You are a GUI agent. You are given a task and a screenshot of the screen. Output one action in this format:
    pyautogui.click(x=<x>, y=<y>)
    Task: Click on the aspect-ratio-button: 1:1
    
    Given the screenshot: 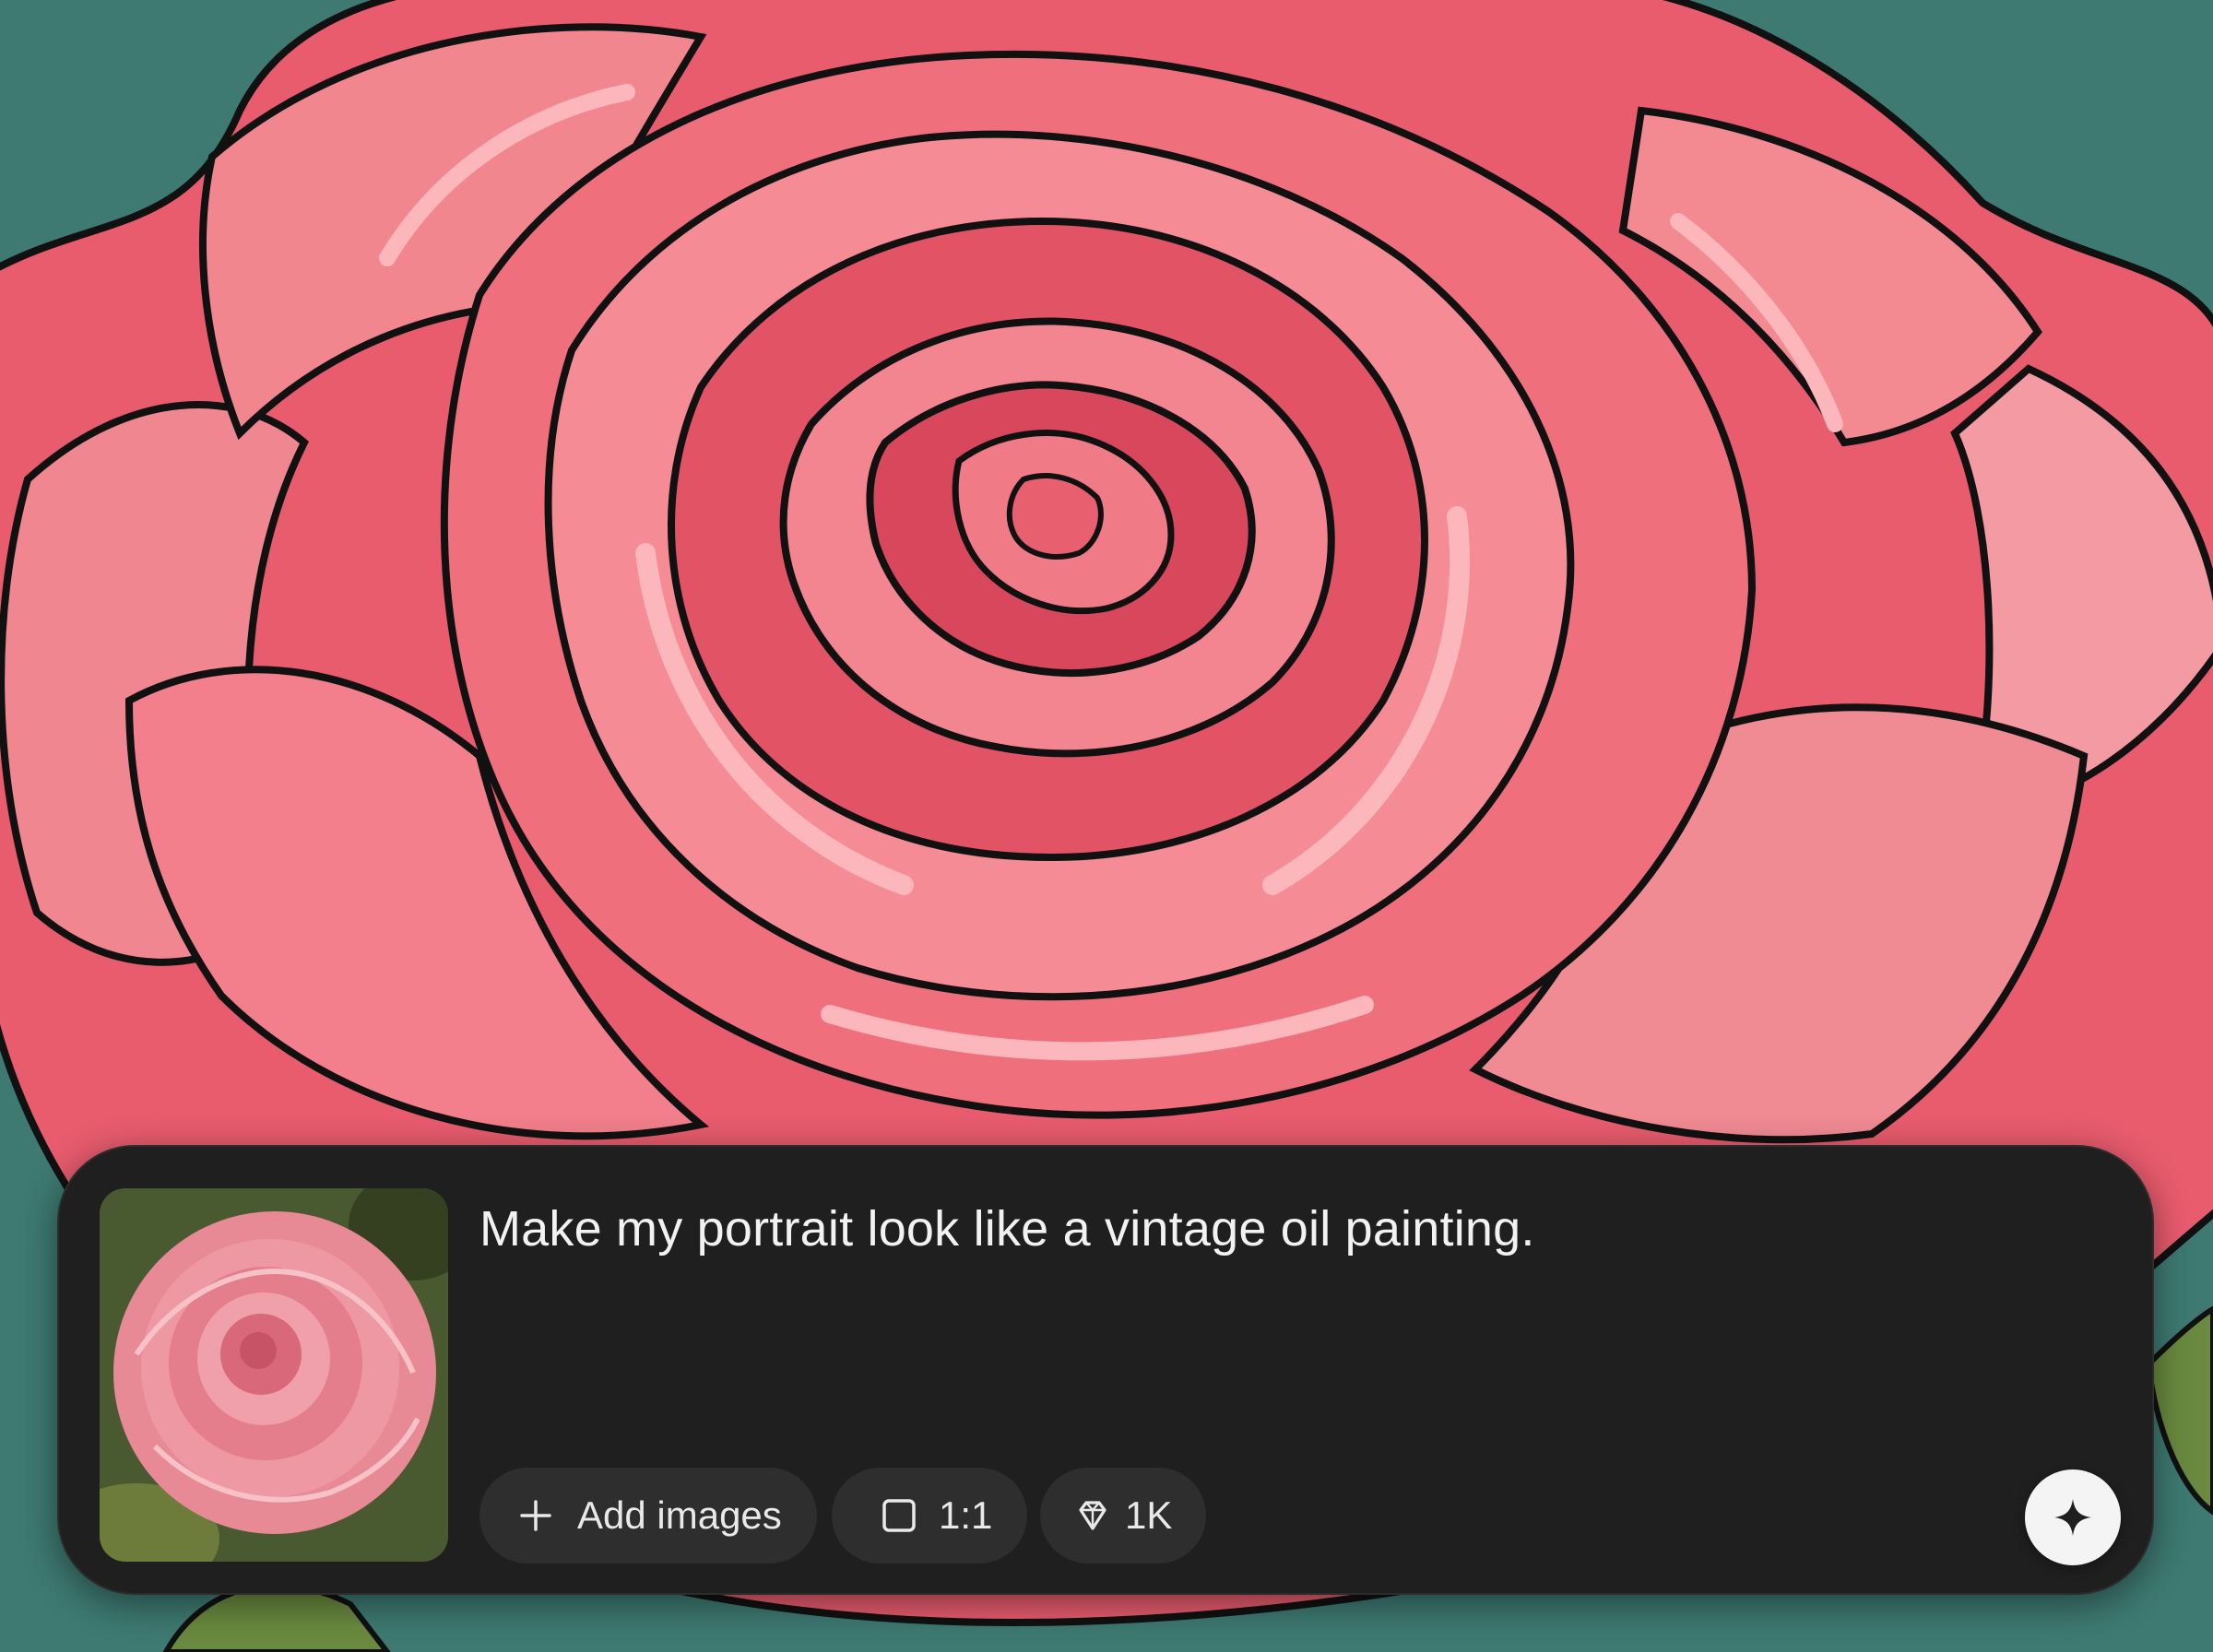 What is the action you would take?
    pyautogui.click(x=929, y=1516)
    